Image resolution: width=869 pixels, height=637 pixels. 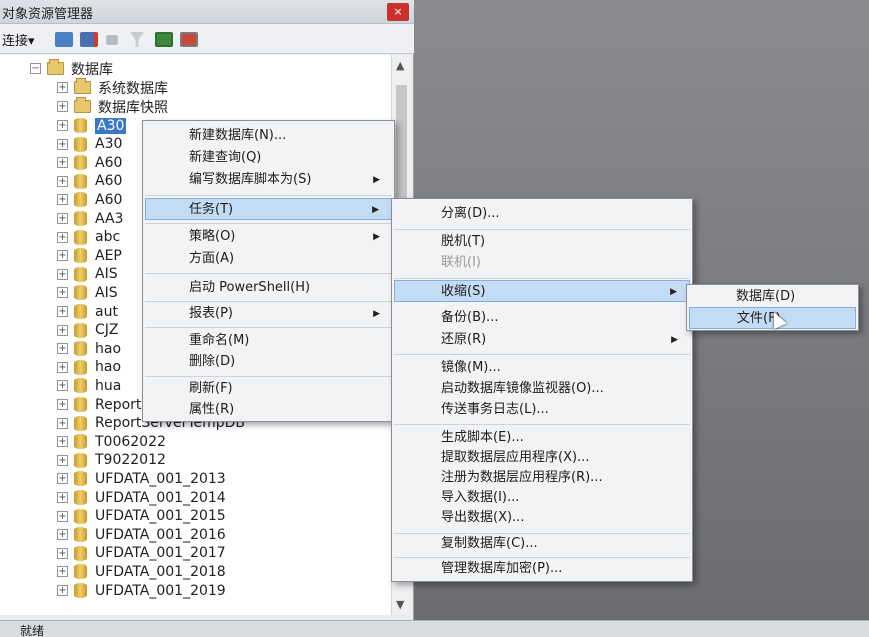 I want to click on stop-icon, so click(x=112, y=40).